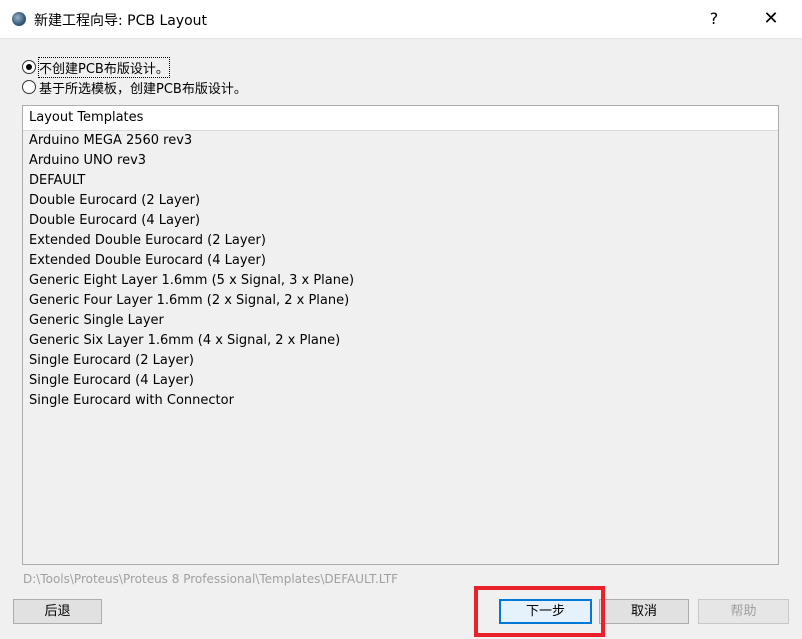 The height and width of the screenshot is (639, 802). What do you see at coordinates (400, 401) in the screenshot?
I see `list-item: Single Eurocard with Connector` at bounding box center [400, 401].